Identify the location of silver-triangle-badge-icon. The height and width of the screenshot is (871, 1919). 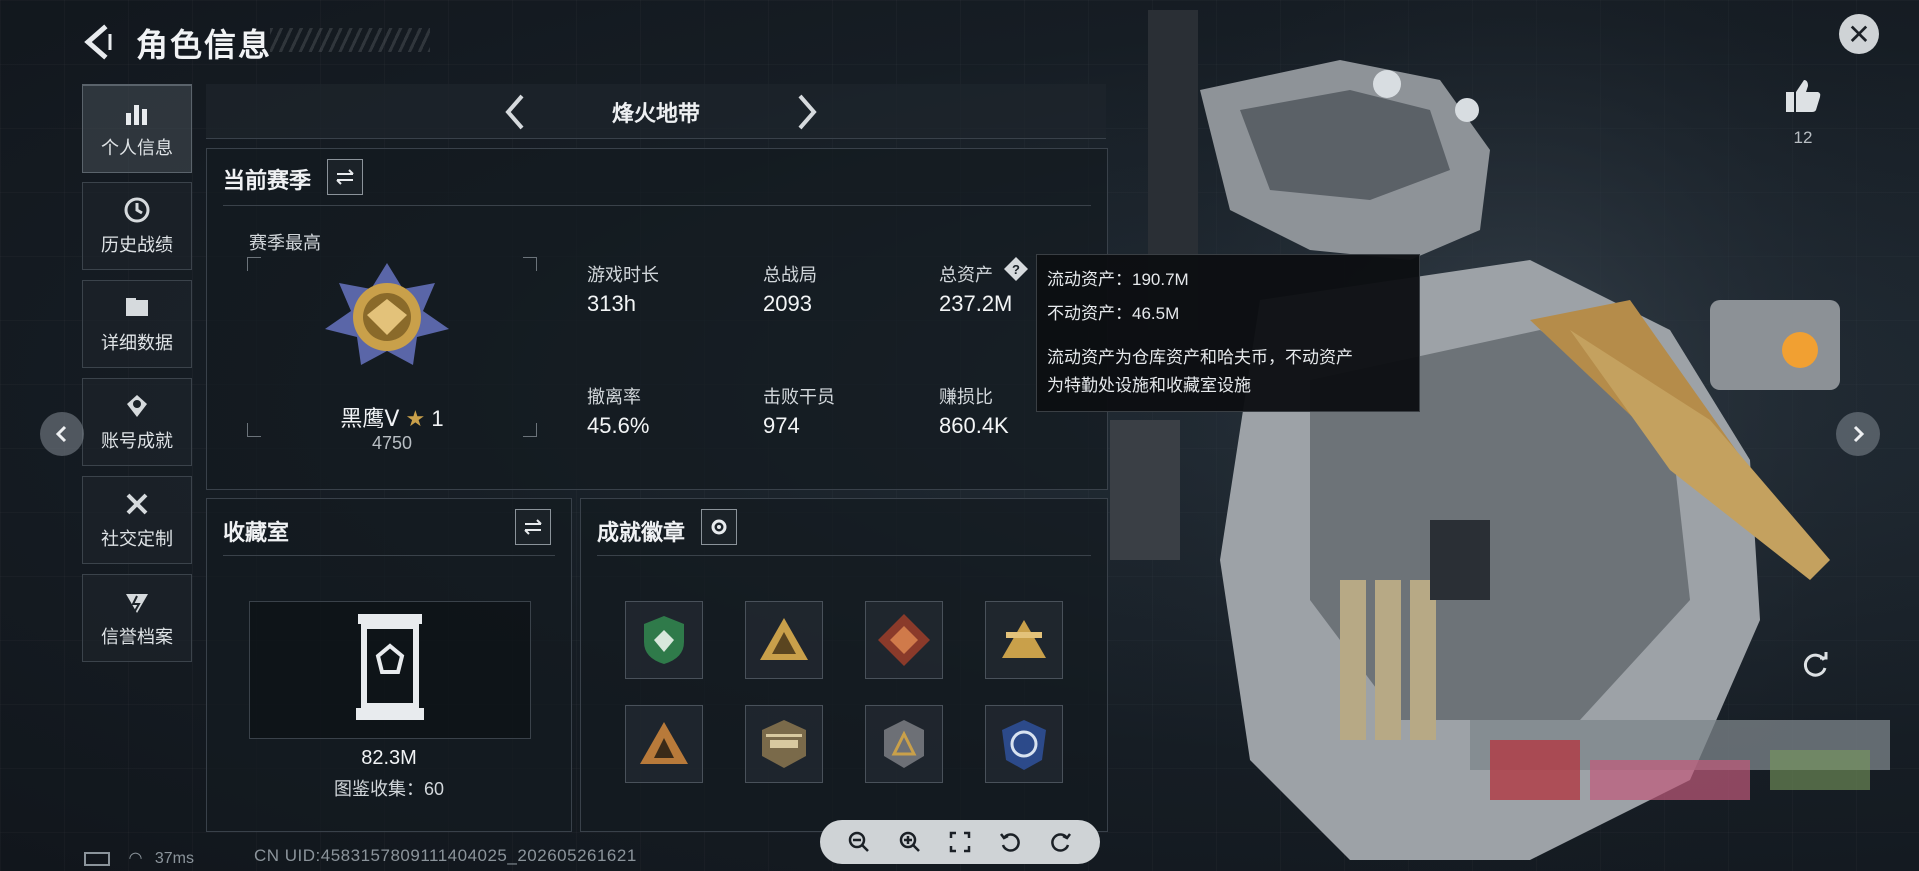
(904, 744).